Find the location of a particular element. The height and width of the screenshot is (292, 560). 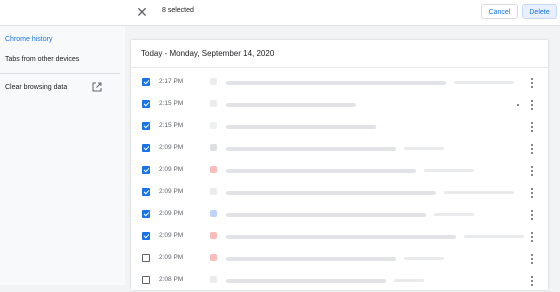

cancel-button: Cancel is located at coordinates (499, 11).